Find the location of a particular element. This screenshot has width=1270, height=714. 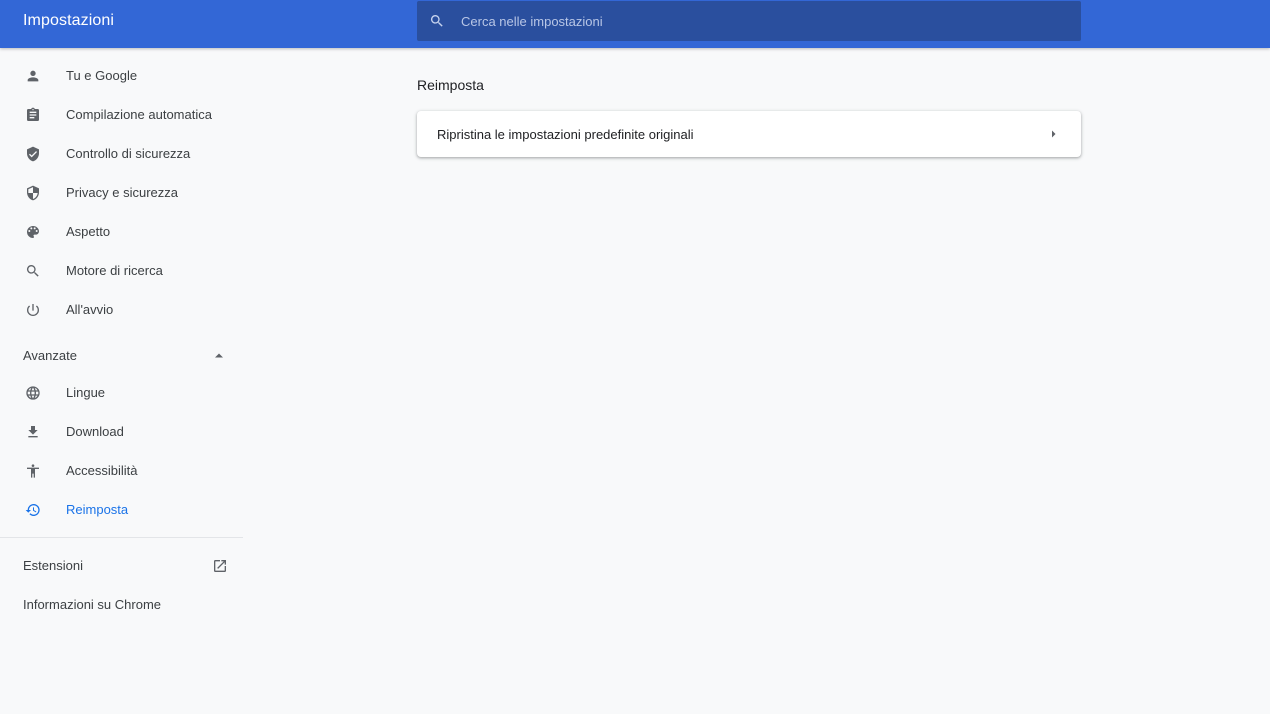

sidebar-item-label: Motore di ricerca is located at coordinates (114, 270).